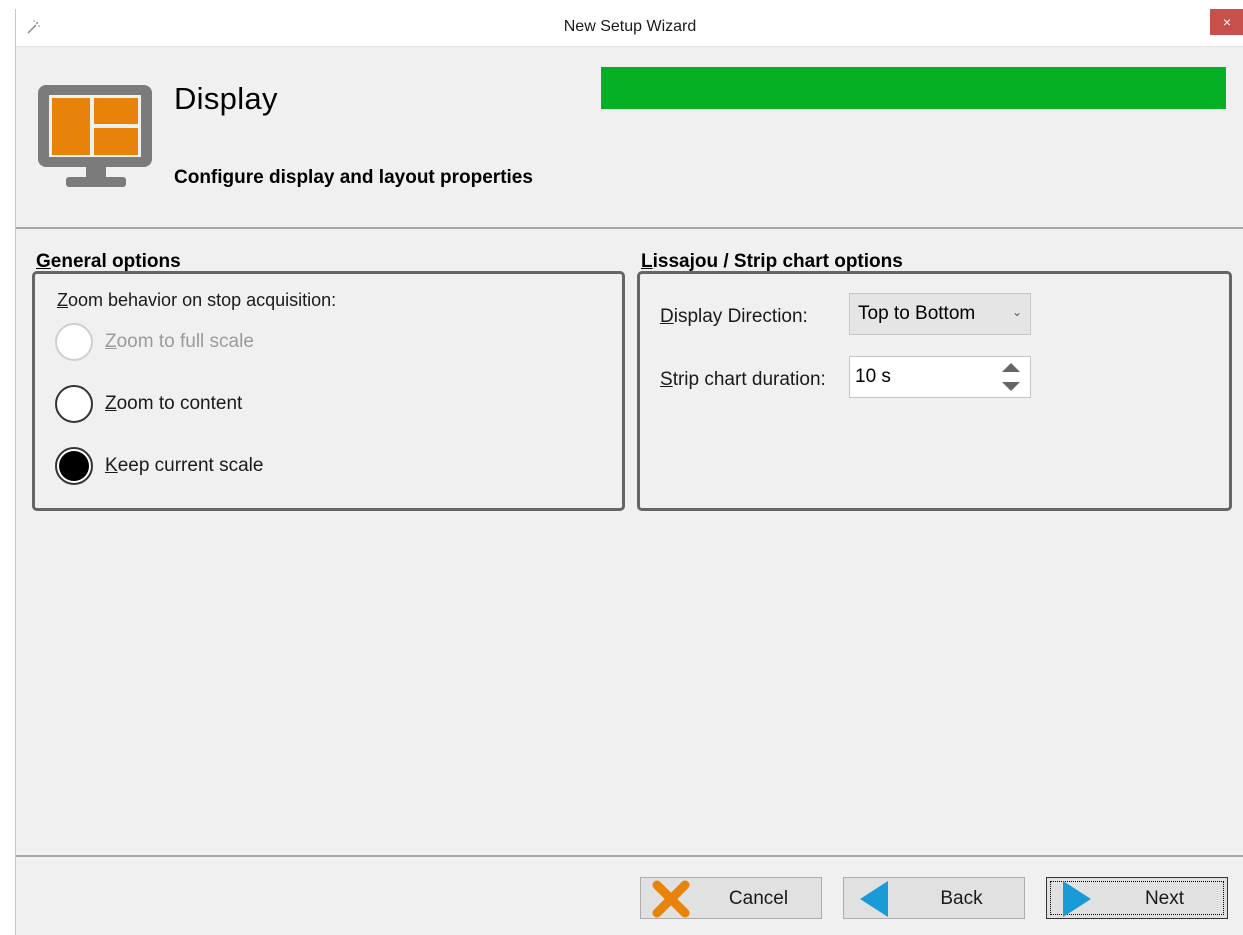 This screenshot has width=1243, height=935. I want to click on display-direction-value: Top to Bottom, so click(917, 313).